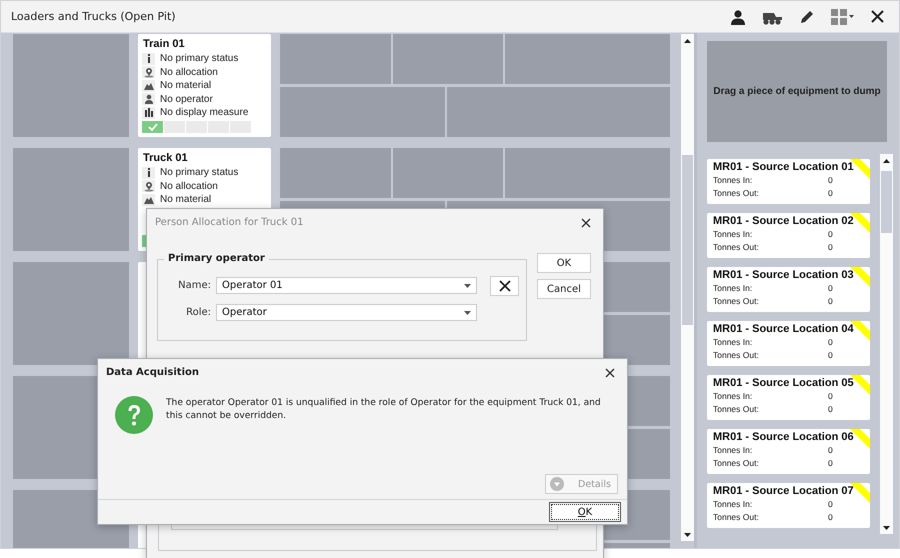  Describe the element at coordinates (149, 112) in the screenshot. I see `measure-icon` at that location.